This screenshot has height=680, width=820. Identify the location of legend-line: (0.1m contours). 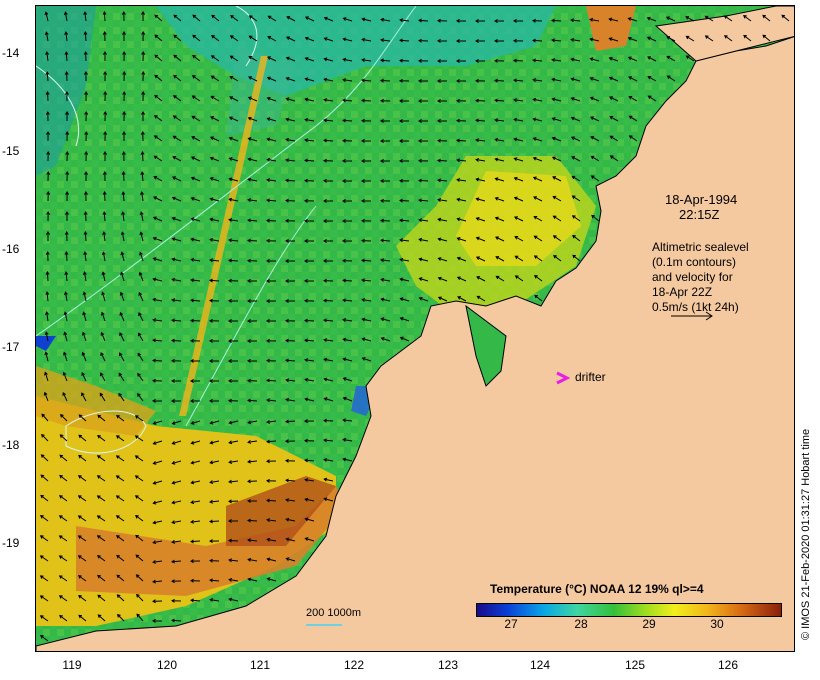
(694, 262).